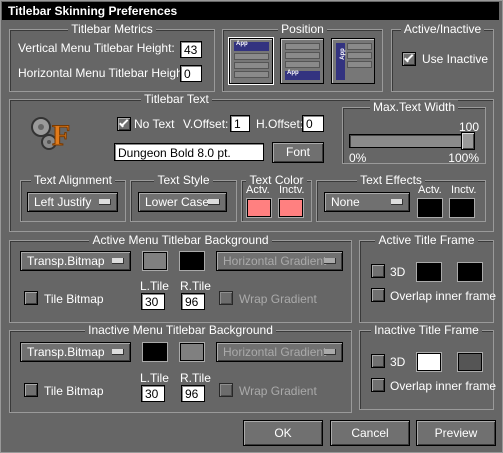  I want to click on inactive-ltile-input: 30, so click(153, 393).